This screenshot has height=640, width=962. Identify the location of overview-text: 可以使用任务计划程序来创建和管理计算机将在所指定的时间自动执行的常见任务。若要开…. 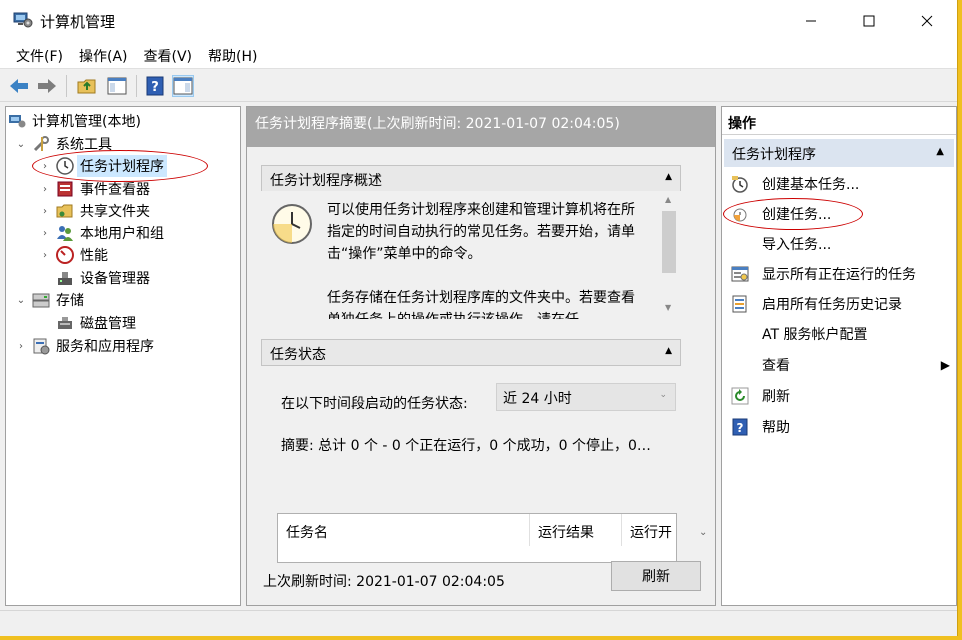
(482, 259).